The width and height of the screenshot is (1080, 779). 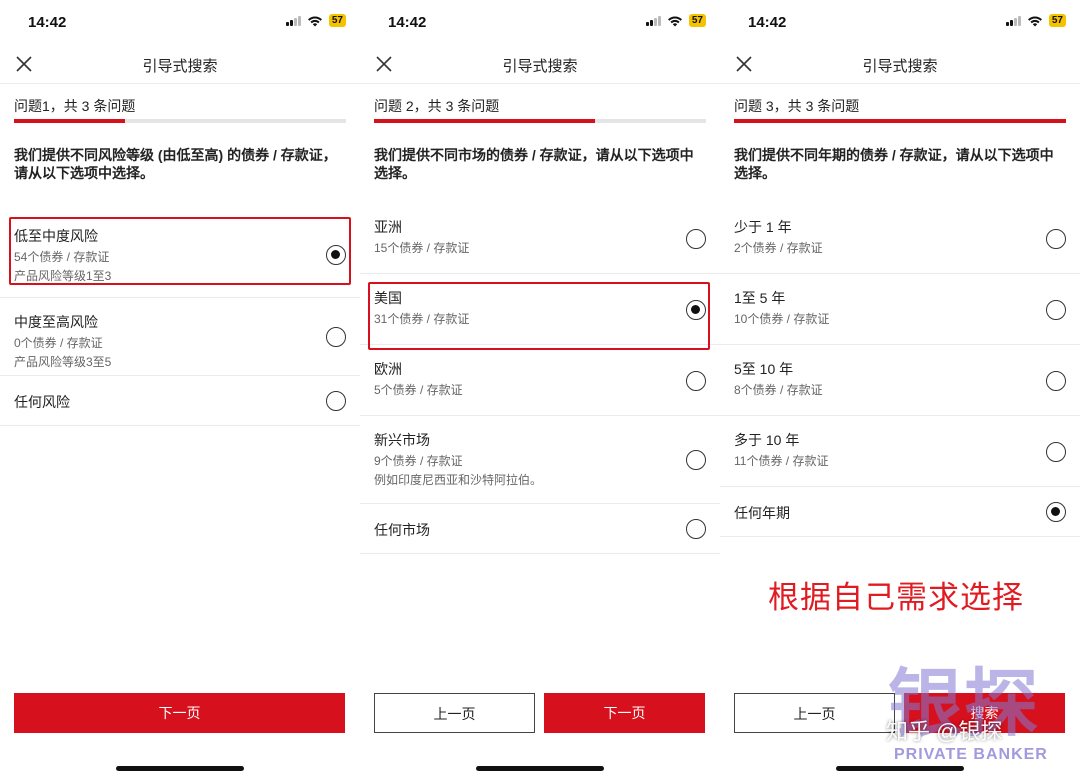 I want to click on option-title: 亚洲, so click(x=388, y=227).